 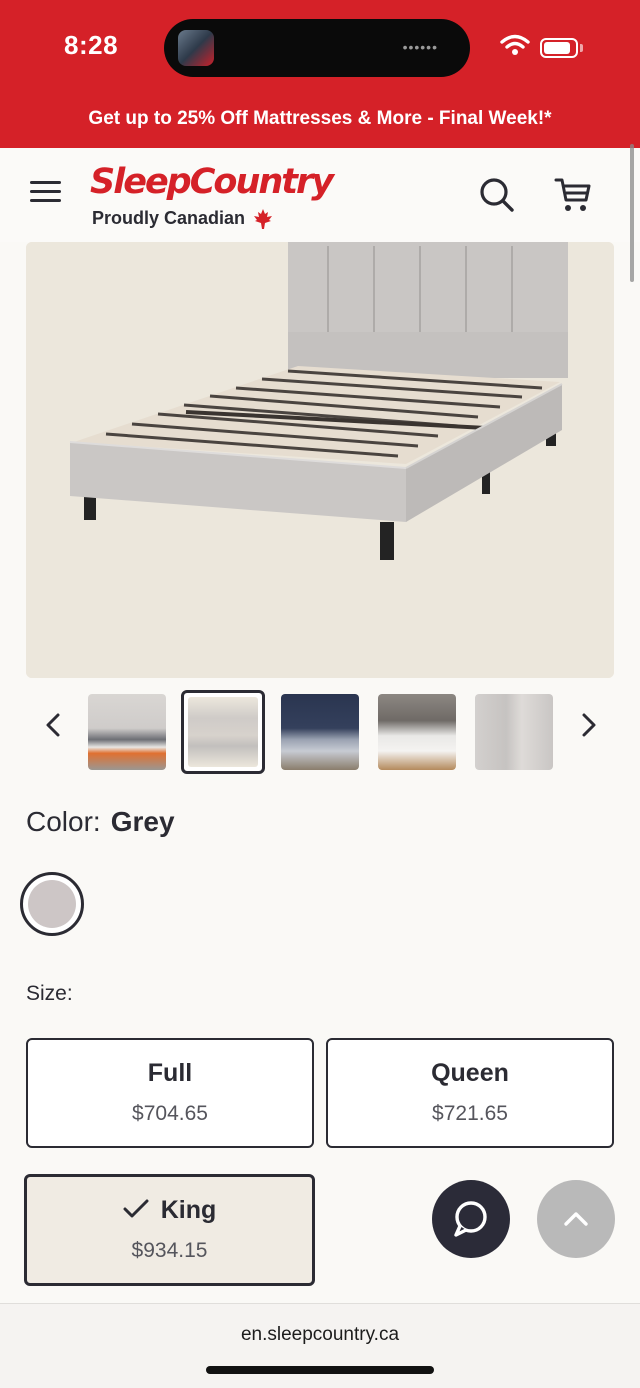 What do you see at coordinates (169, 218) in the screenshot?
I see `logo-tagline: Proudly Canadian` at bounding box center [169, 218].